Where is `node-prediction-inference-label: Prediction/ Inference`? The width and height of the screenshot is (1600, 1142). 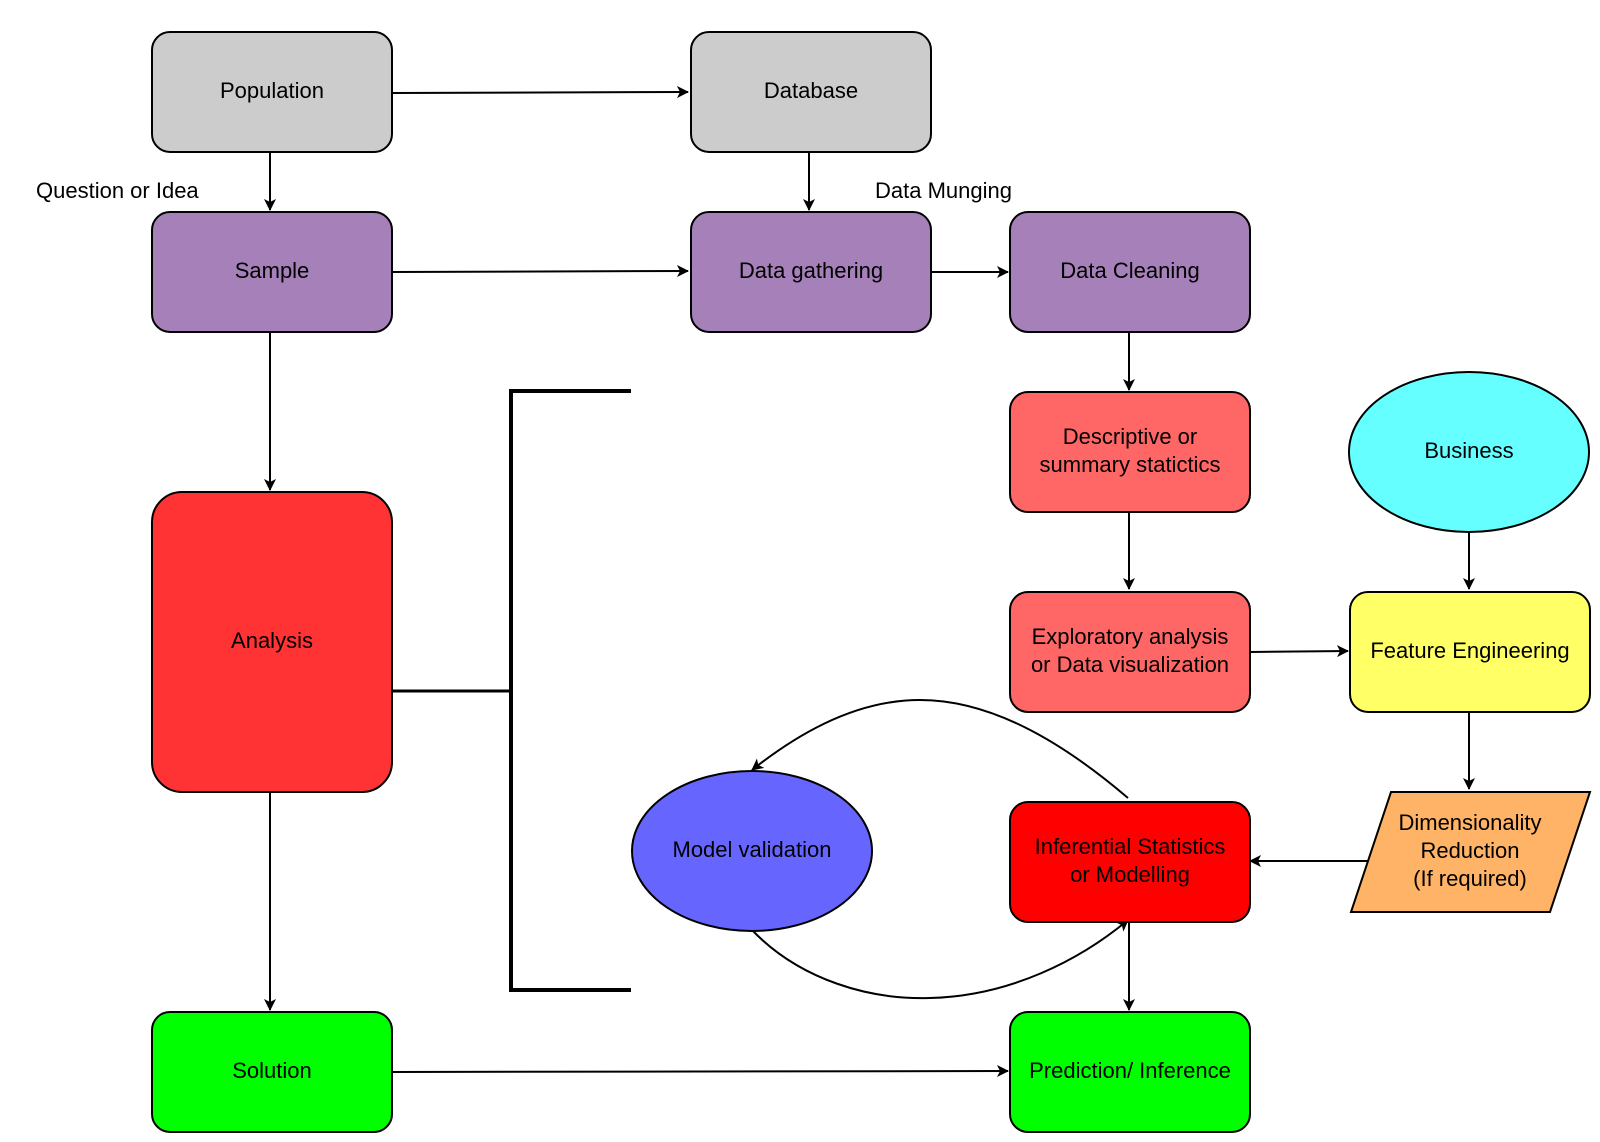
node-prediction-inference-label: Prediction/ Inference is located at coordinates (1130, 1070).